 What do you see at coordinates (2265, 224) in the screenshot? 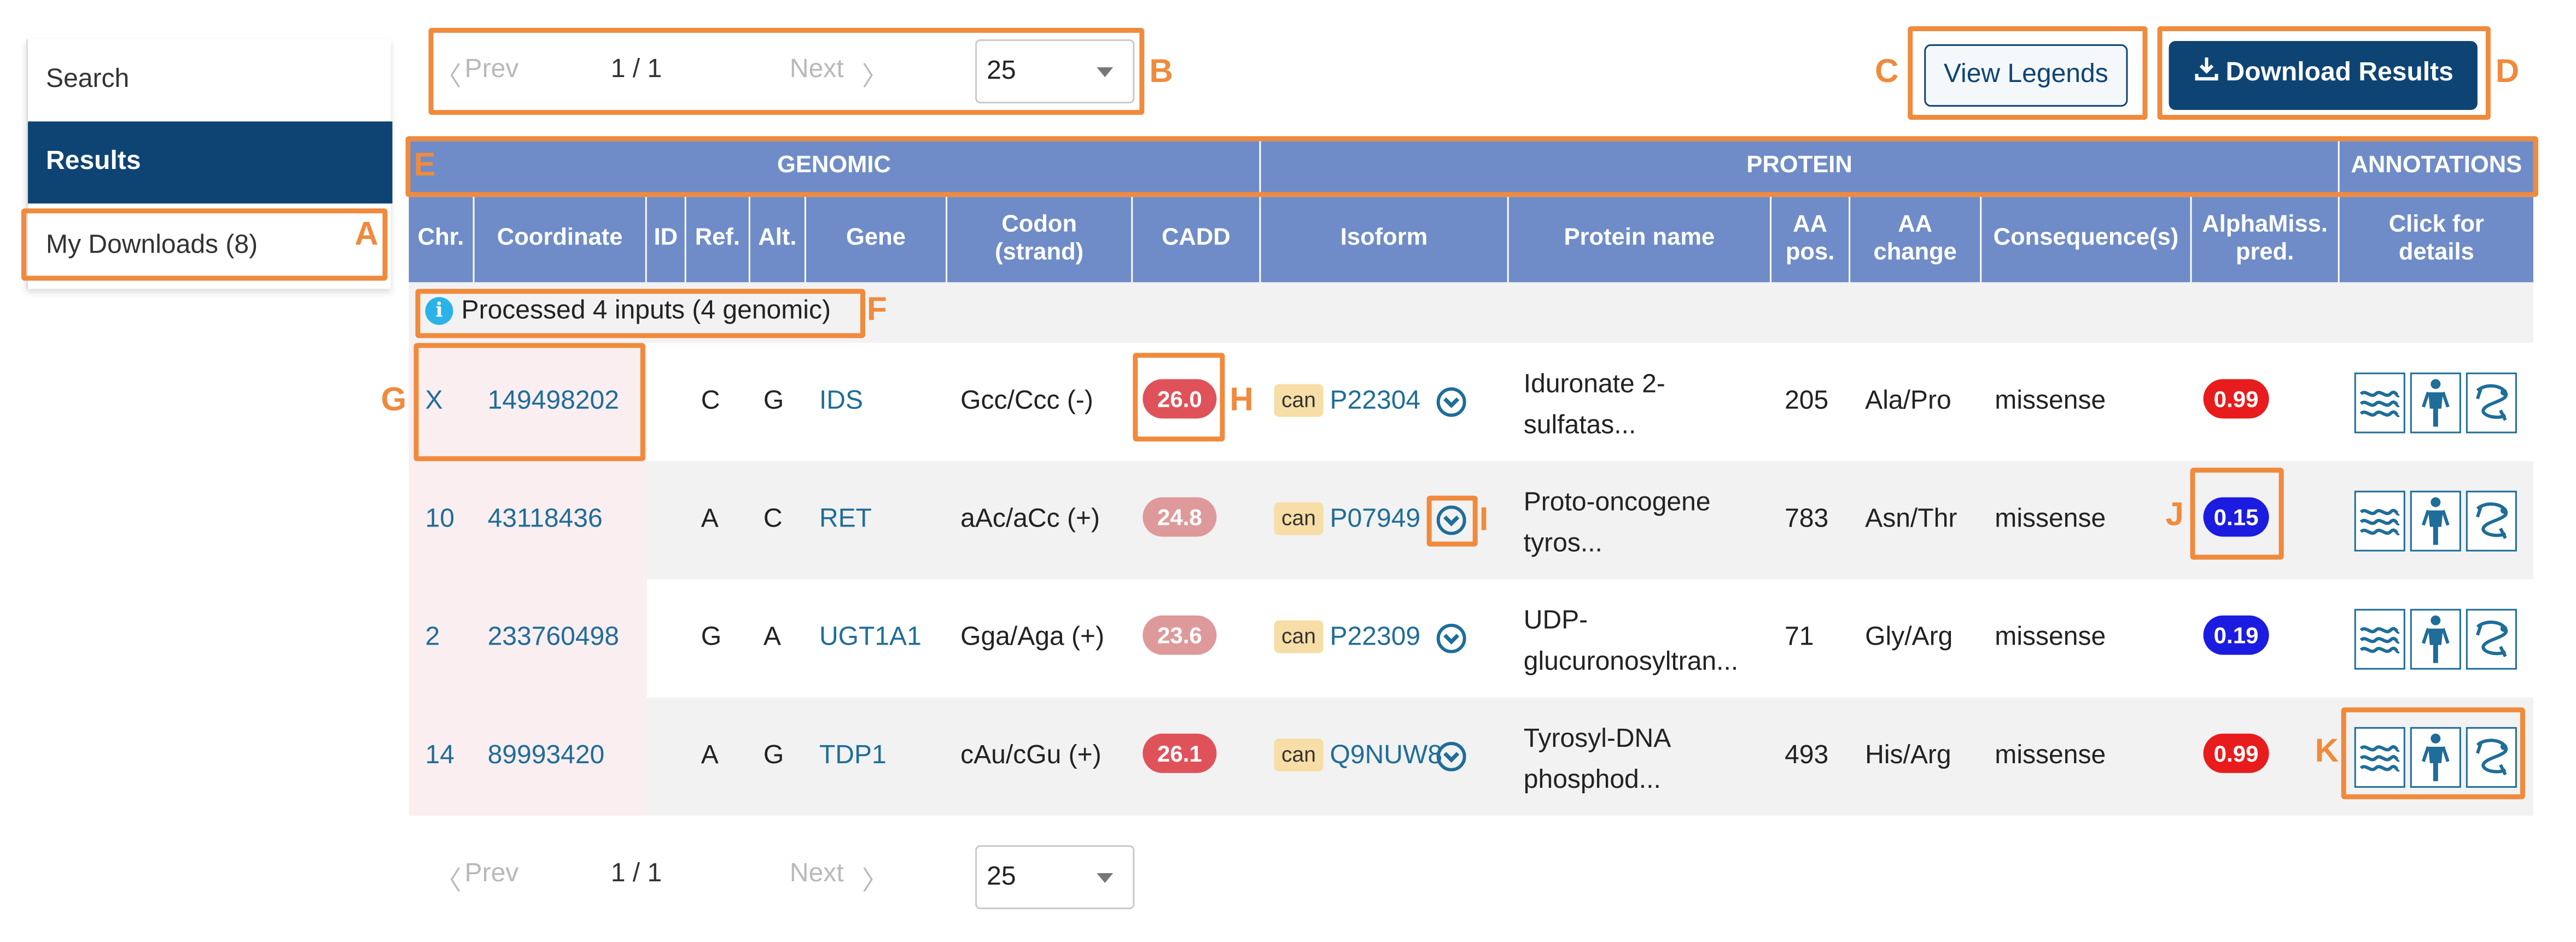
I see `col-alphamissense-line1: AlphaMiss.` at bounding box center [2265, 224].